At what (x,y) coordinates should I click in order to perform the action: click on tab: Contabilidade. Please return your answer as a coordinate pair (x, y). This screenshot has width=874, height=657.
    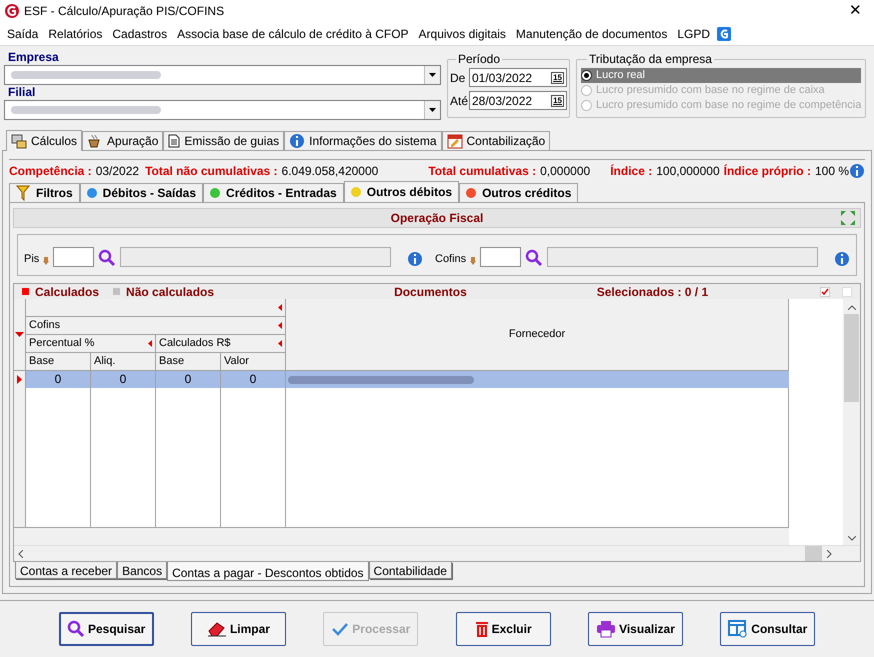
    Looking at the image, I should click on (410, 570).